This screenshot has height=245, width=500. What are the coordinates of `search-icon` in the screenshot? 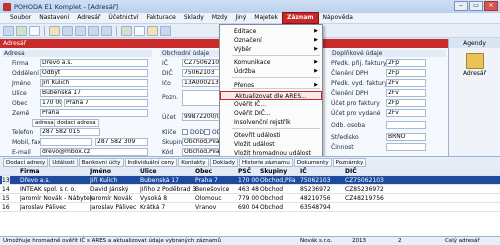 It's located at (139, 30).